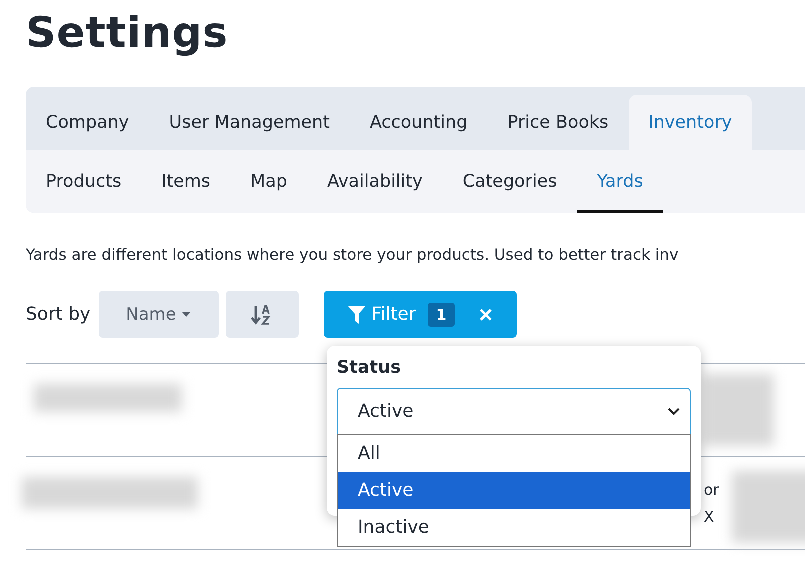 The width and height of the screenshot is (805, 569). Describe the element at coordinates (419, 122) in the screenshot. I see `tab: Accounting` at that location.